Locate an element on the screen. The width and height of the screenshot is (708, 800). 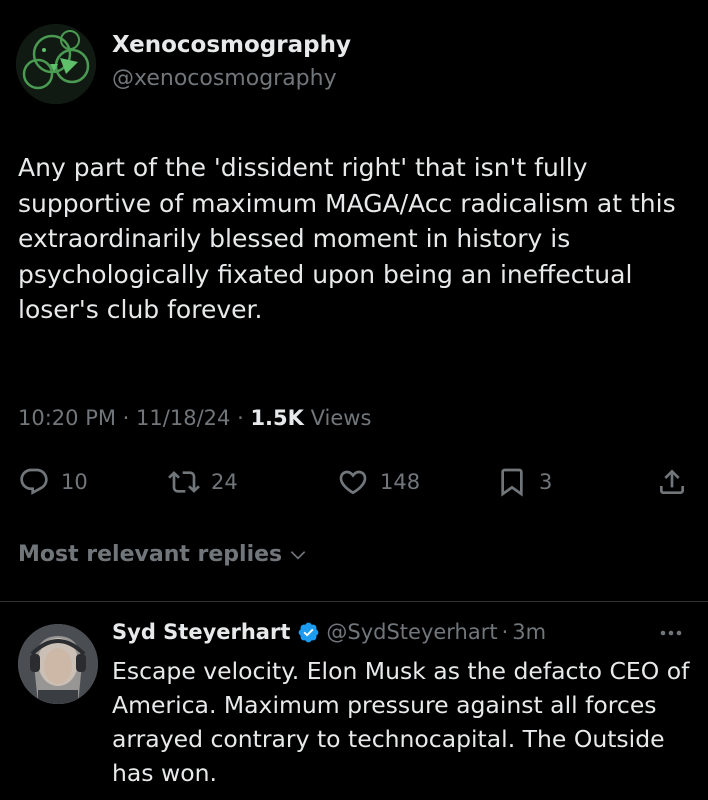
reply-icon is located at coordinates (34, 481).